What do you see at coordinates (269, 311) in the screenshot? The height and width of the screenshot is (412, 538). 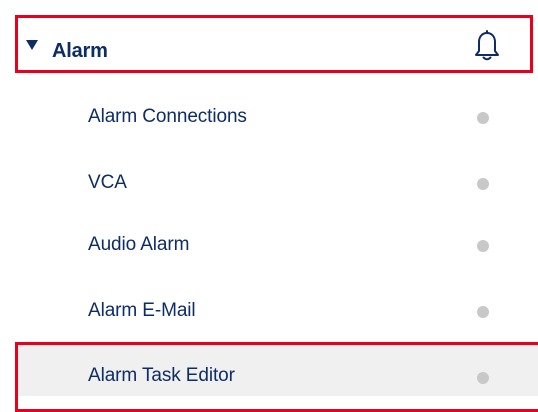 I see `menu-item-alarm-email: Alarm E-Mail` at bounding box center [269, 311].